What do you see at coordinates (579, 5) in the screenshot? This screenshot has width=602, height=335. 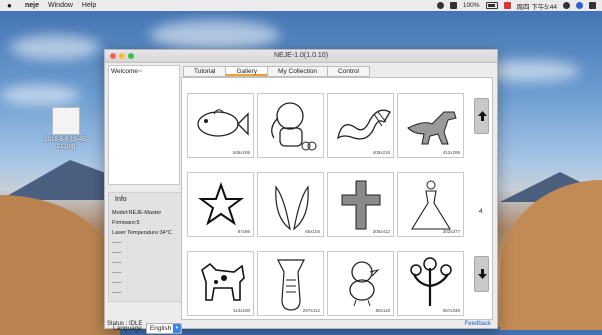 I see `user-icon` at bounding box center [579, 5].